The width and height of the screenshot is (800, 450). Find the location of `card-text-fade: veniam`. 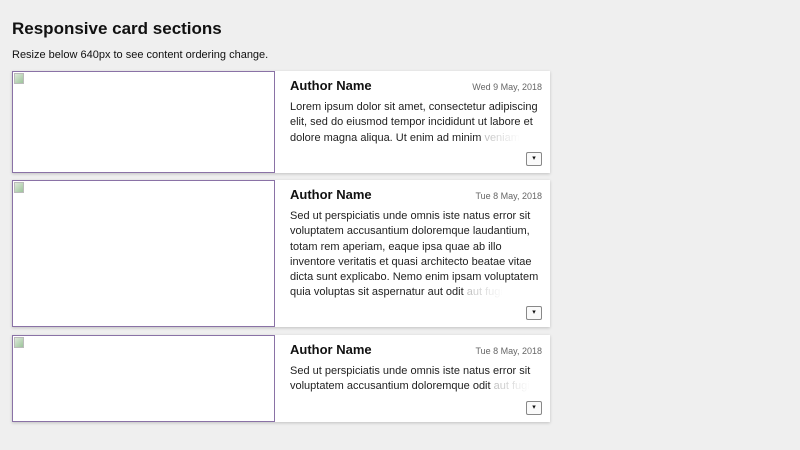

card-text-fade: veniam is located at coordinates (502, 137).